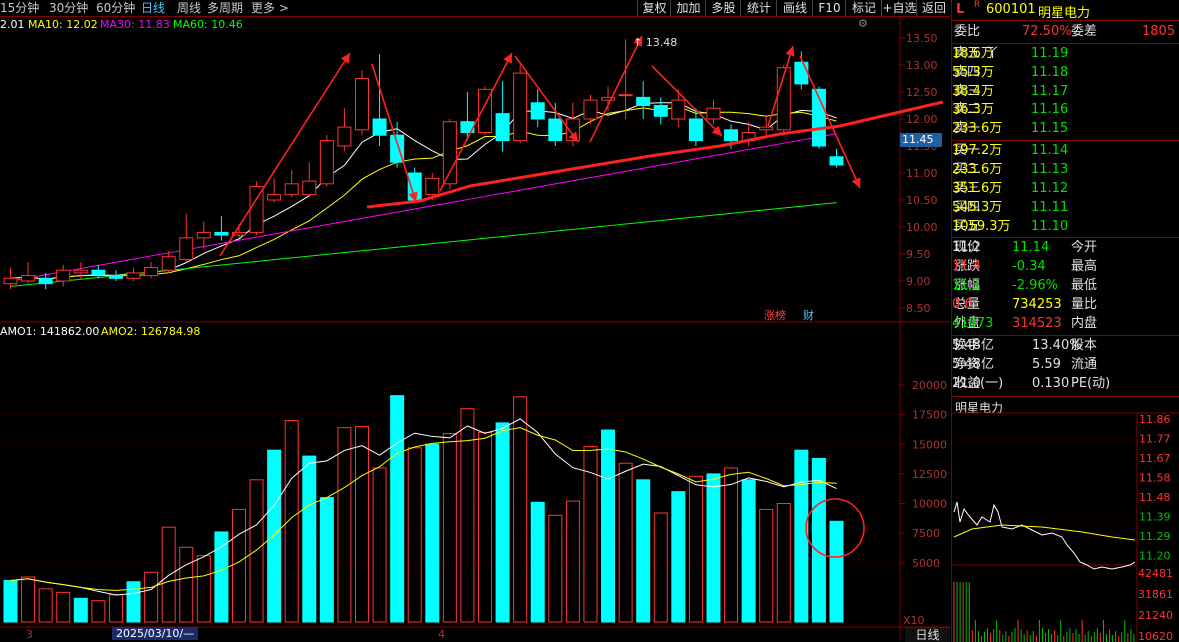  What do you see at coordinates (29, 634) in the screenshot?
I see `date-mark-left: 3` at bounding box center [29, 634].